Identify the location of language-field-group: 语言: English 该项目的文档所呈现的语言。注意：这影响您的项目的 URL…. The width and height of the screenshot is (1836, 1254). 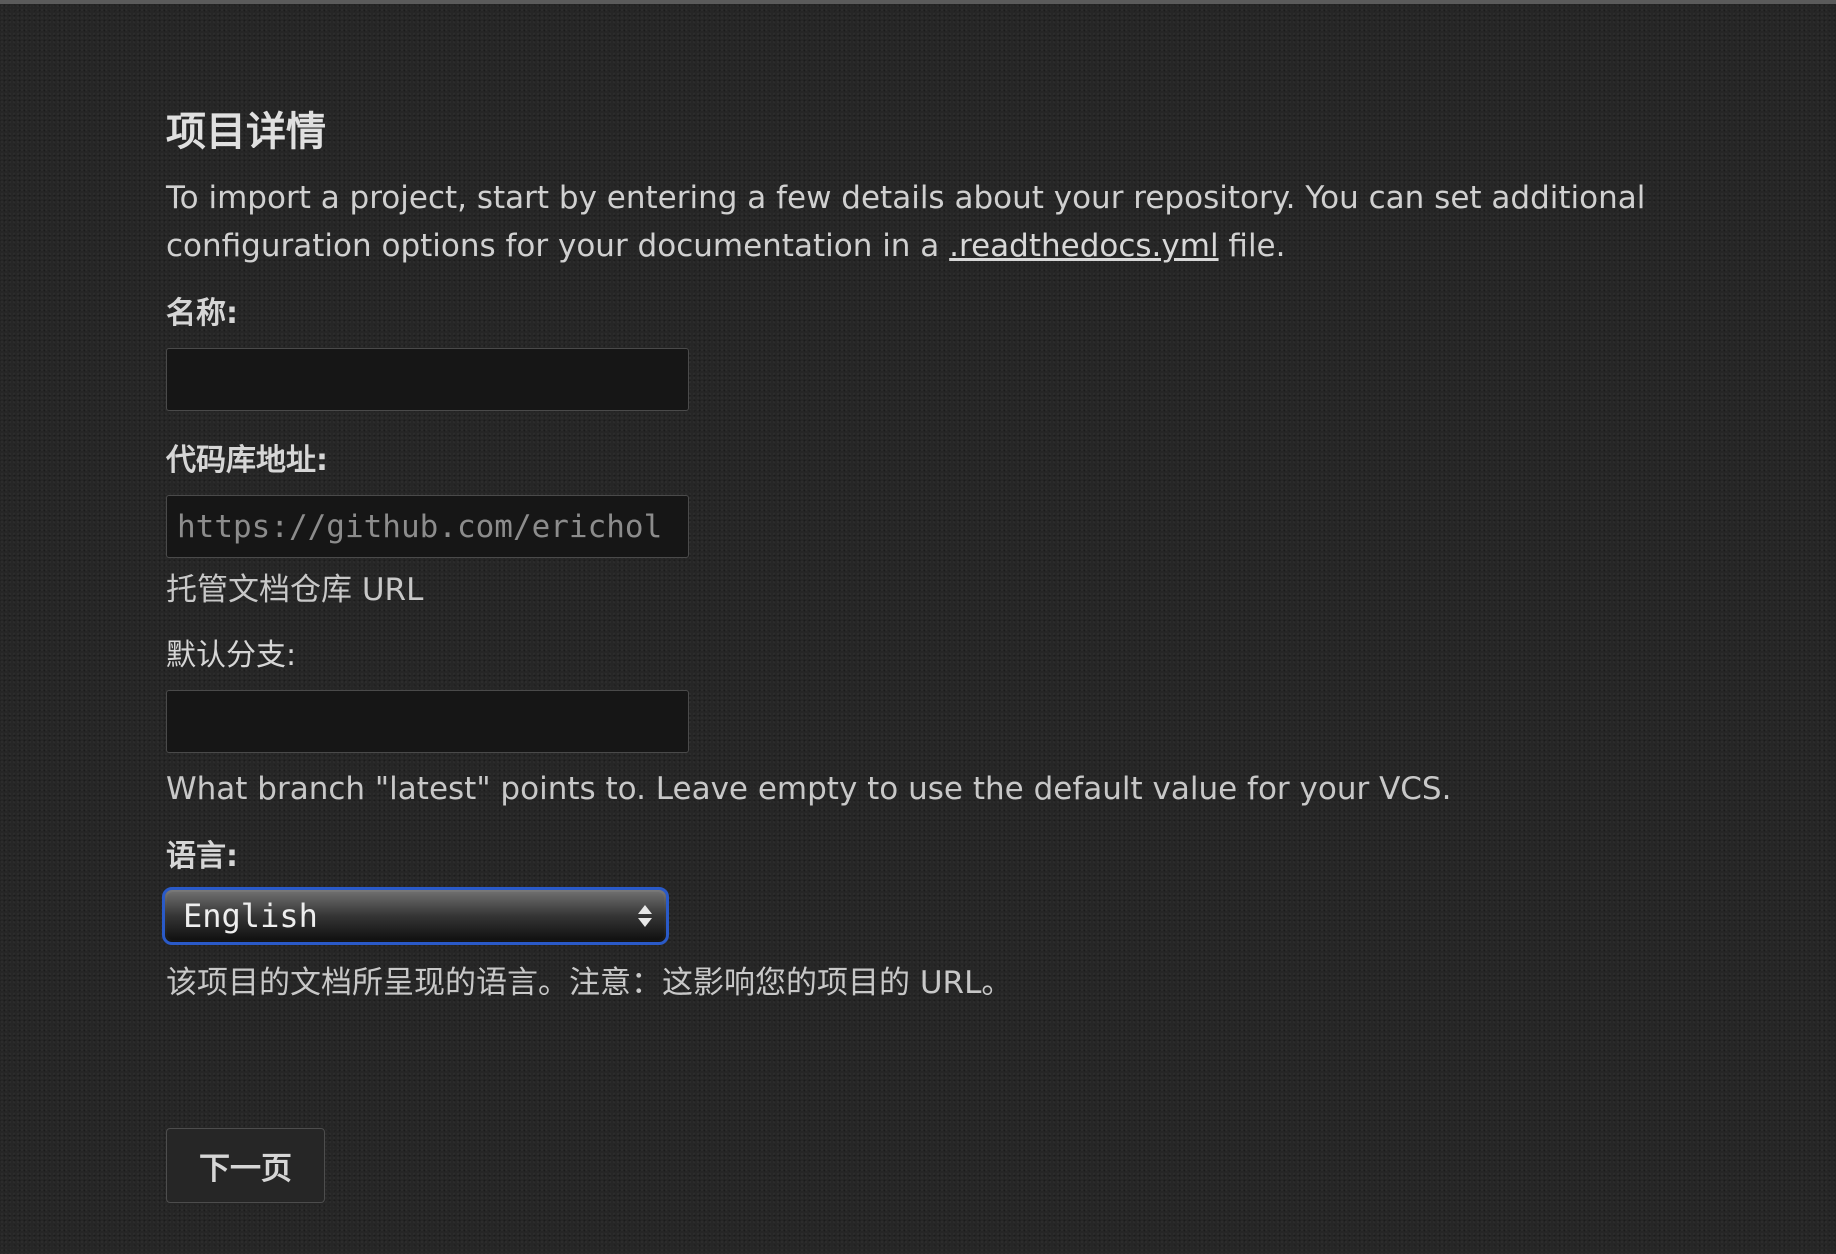
(984, 920).